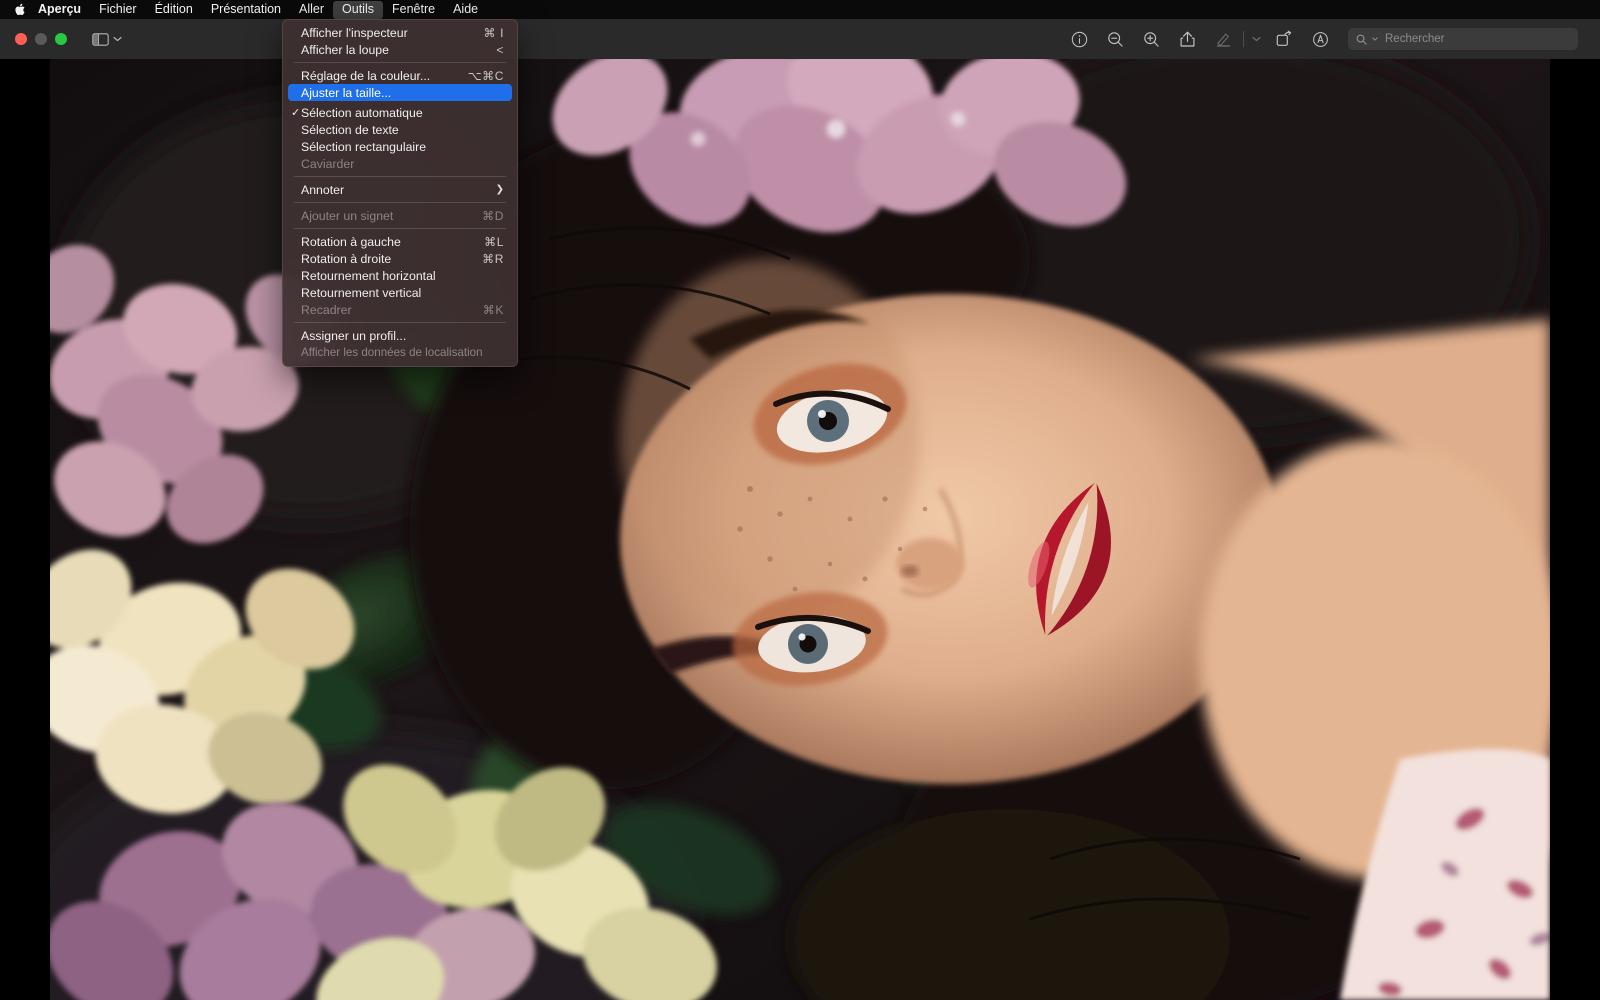  I want to click on annotate-icon, so click(1320, 39).